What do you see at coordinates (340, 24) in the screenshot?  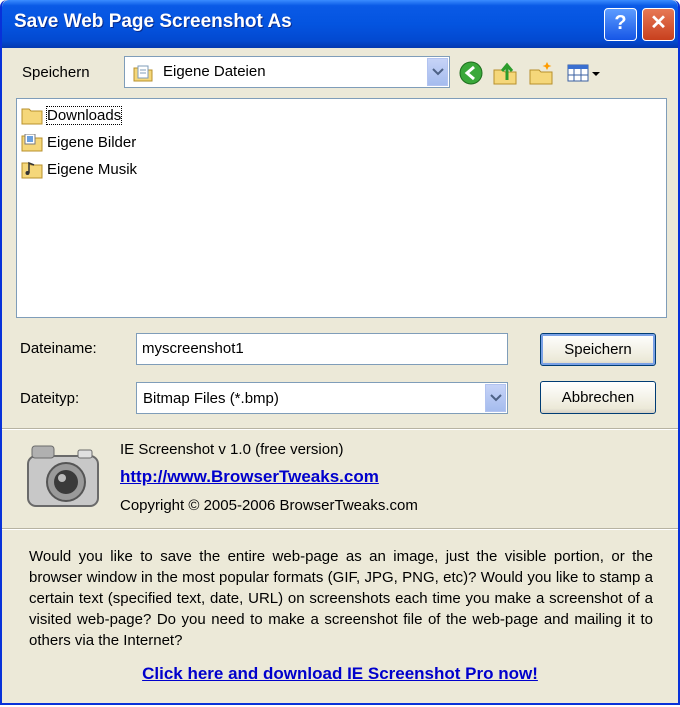 I see `title-bar: Save Web Page Screenshot As ? ✕` at bounding box center [340, 24].